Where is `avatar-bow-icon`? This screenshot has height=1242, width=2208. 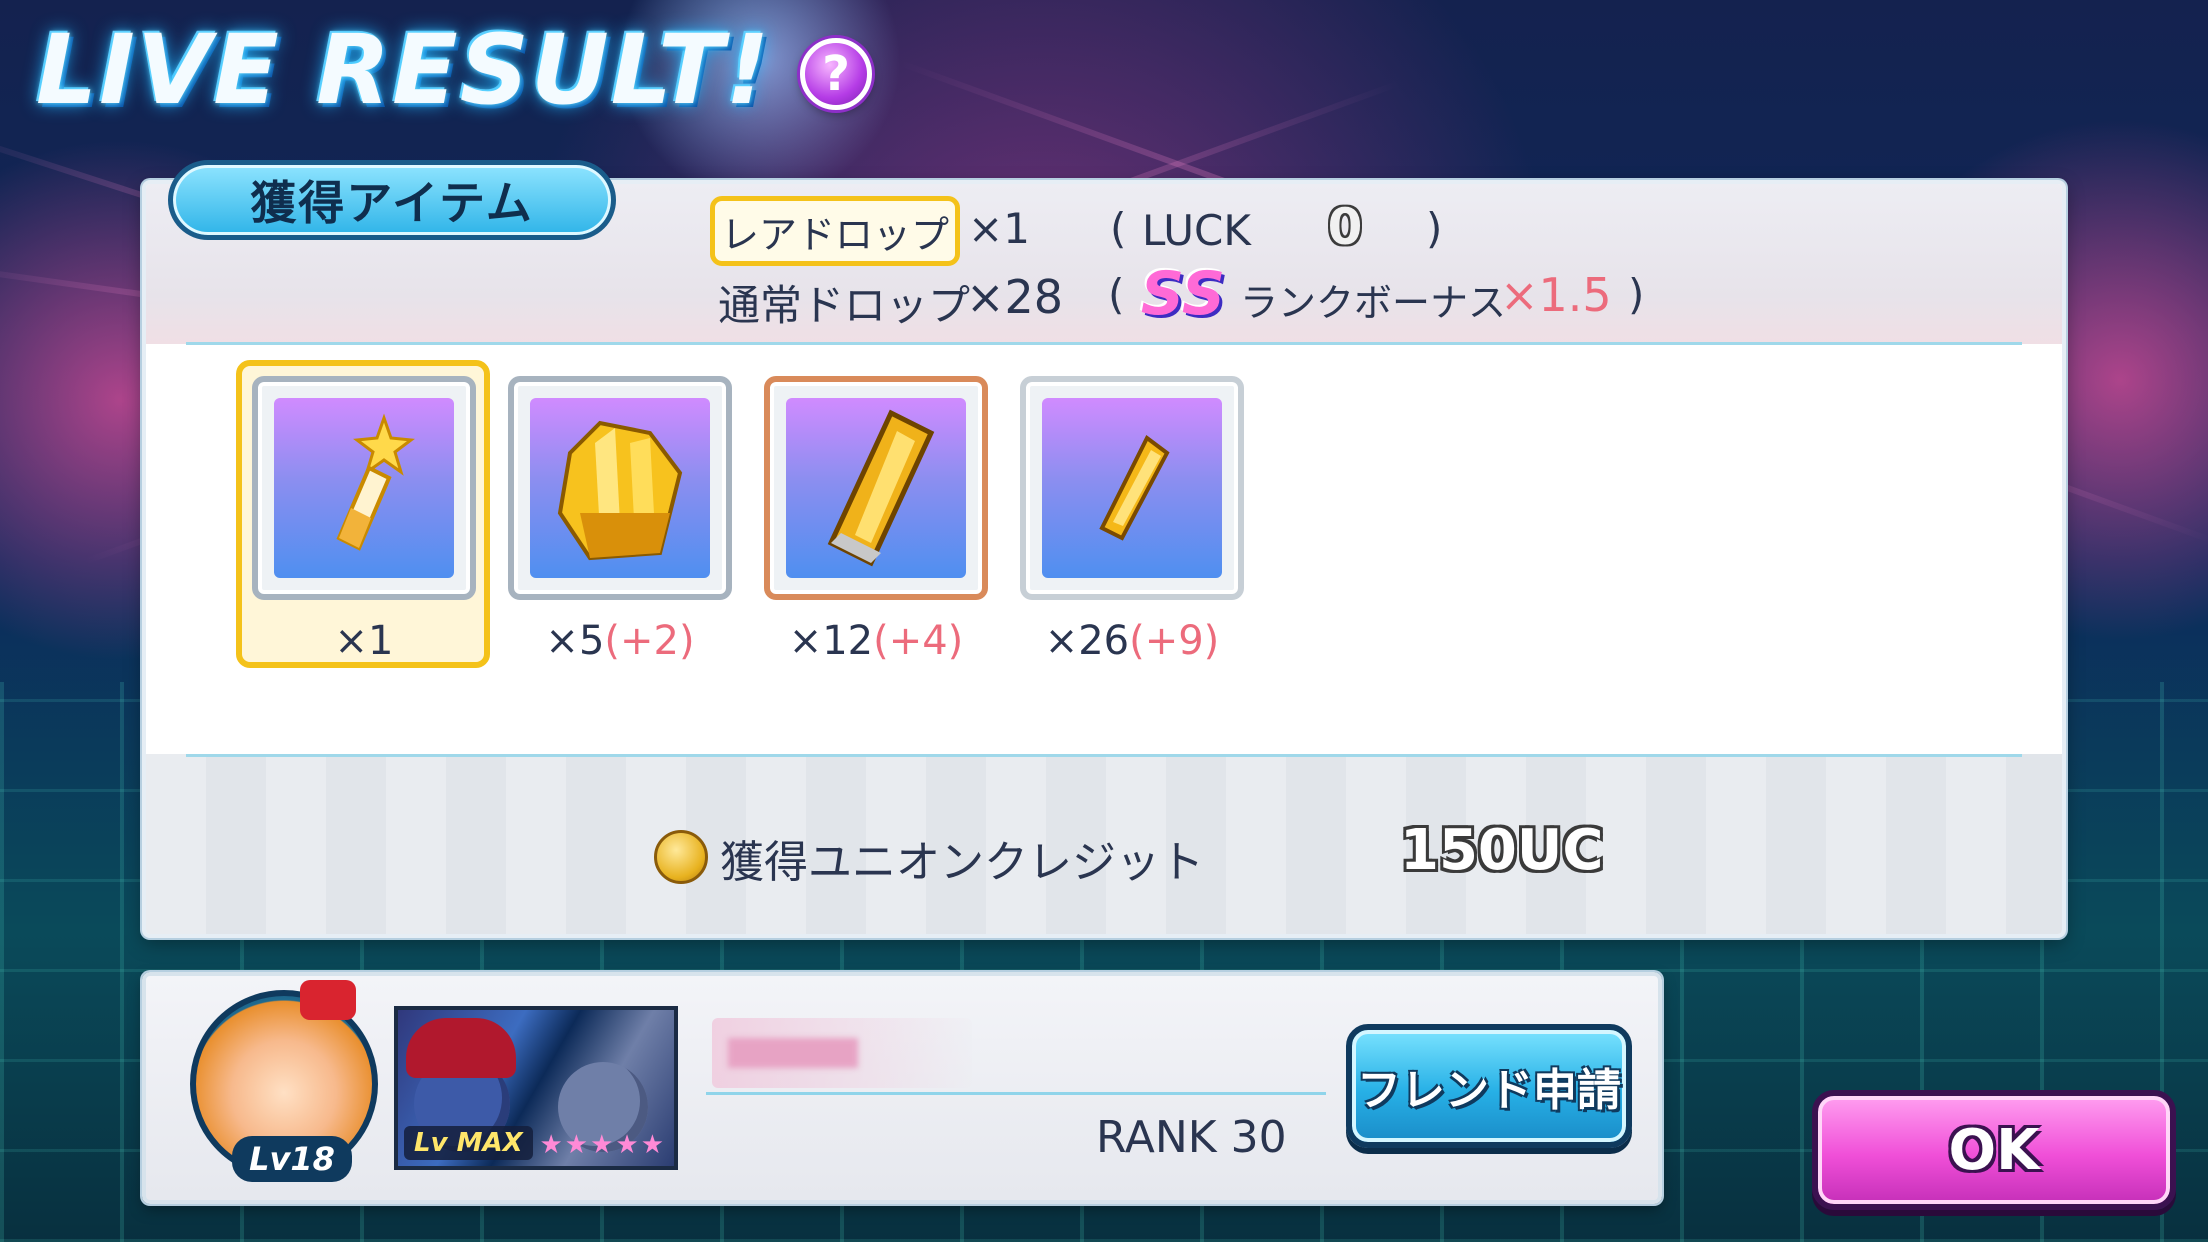
avatar-bow-icon is located at coordinates (328, 1000).